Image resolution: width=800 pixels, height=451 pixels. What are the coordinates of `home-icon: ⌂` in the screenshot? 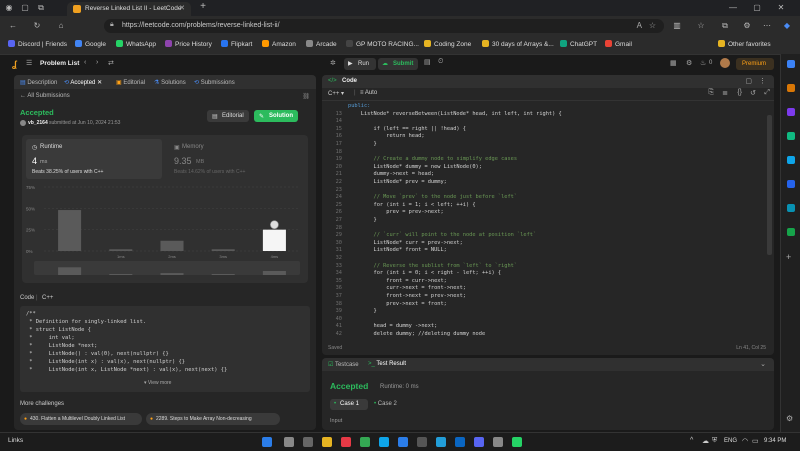 It's located at (61, 26).